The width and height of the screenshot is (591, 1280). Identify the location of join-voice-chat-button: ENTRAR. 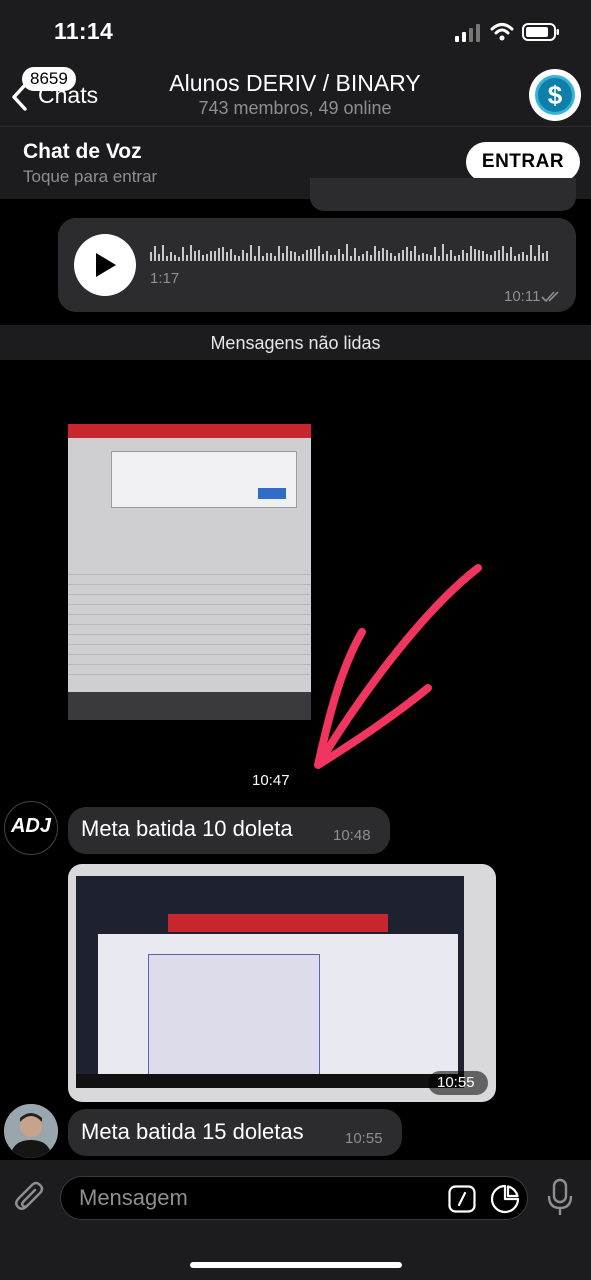
(523, 162).